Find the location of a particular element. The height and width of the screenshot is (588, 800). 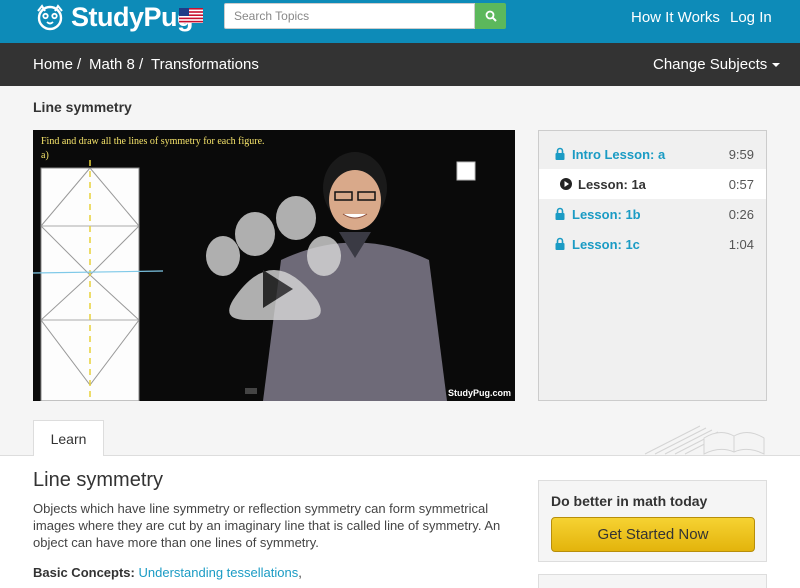

lesson-item-1a: Lesson: 1a 0:57 is located at coordinates (652, 184).